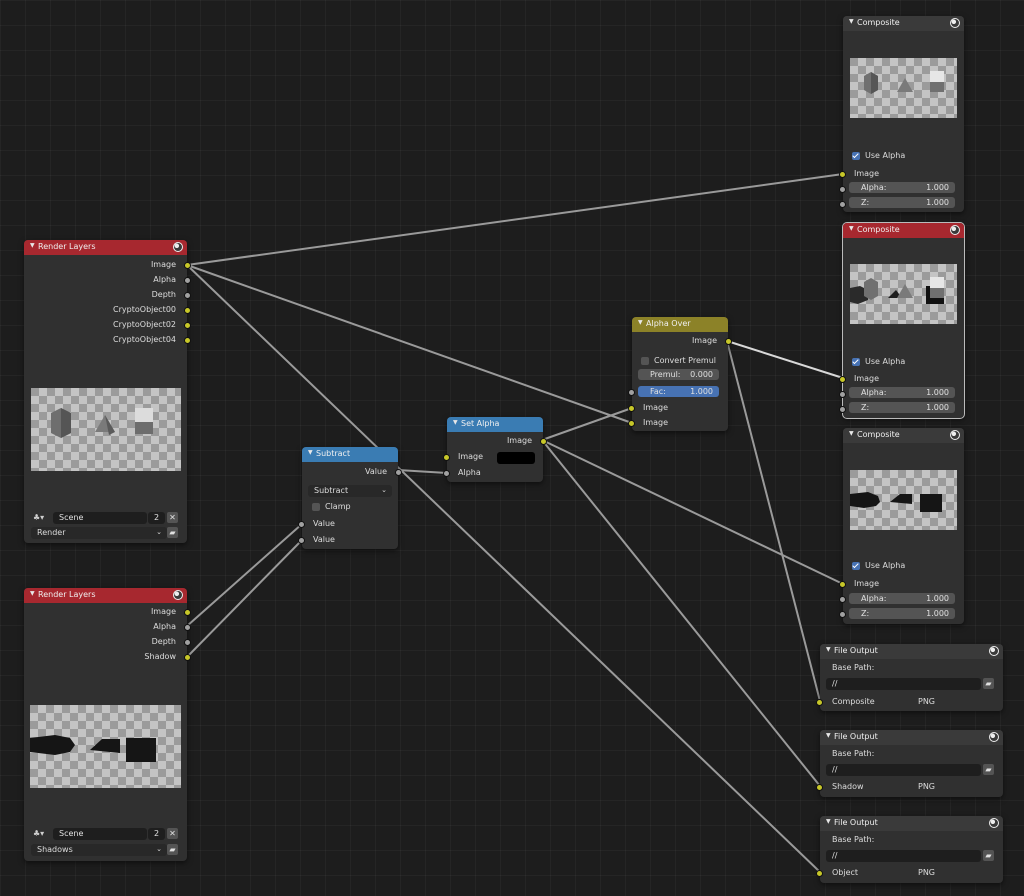 The height and width of the screenshot is (896, 1024). What do you see at coordinates (172, 833) in the screenshot?
I see `unlink-scene-icon: ✕` at bounding box center [172, 833].